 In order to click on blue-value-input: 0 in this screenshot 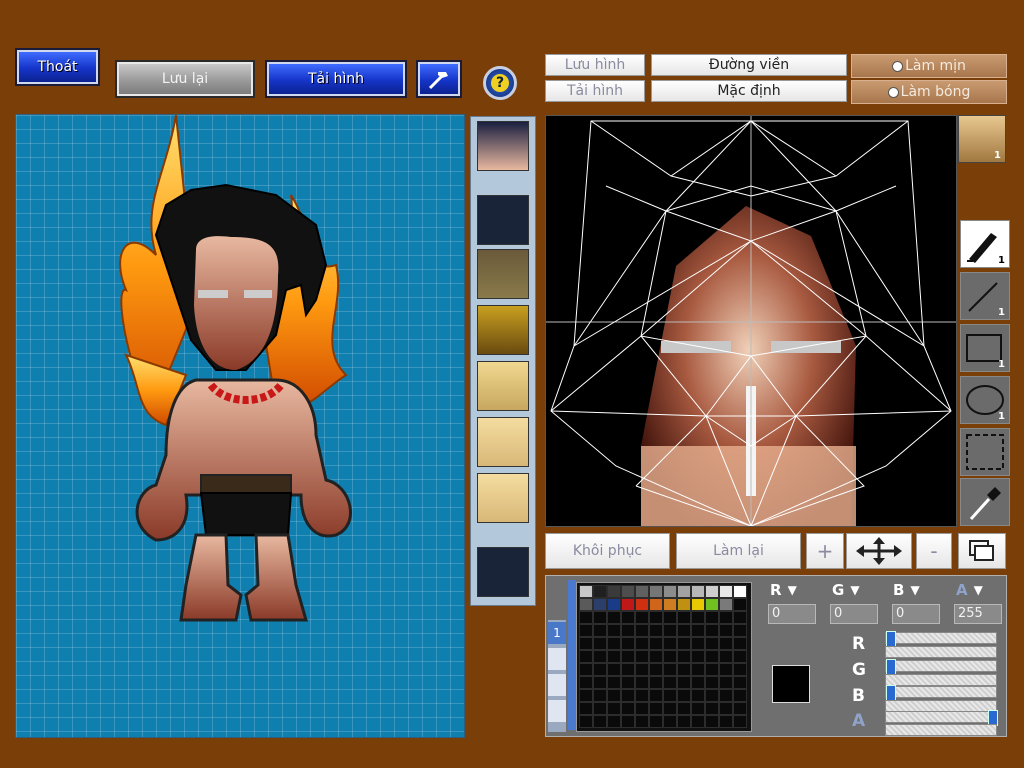, I will do `click(916, 614)`.